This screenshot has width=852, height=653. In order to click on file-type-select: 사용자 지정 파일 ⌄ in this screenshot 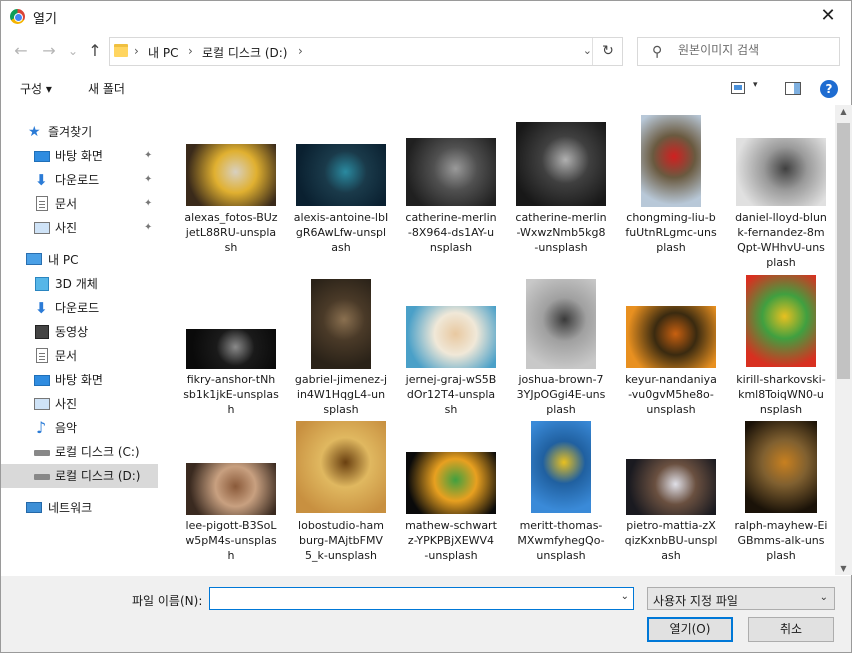, I will do `click(741, 598)`.